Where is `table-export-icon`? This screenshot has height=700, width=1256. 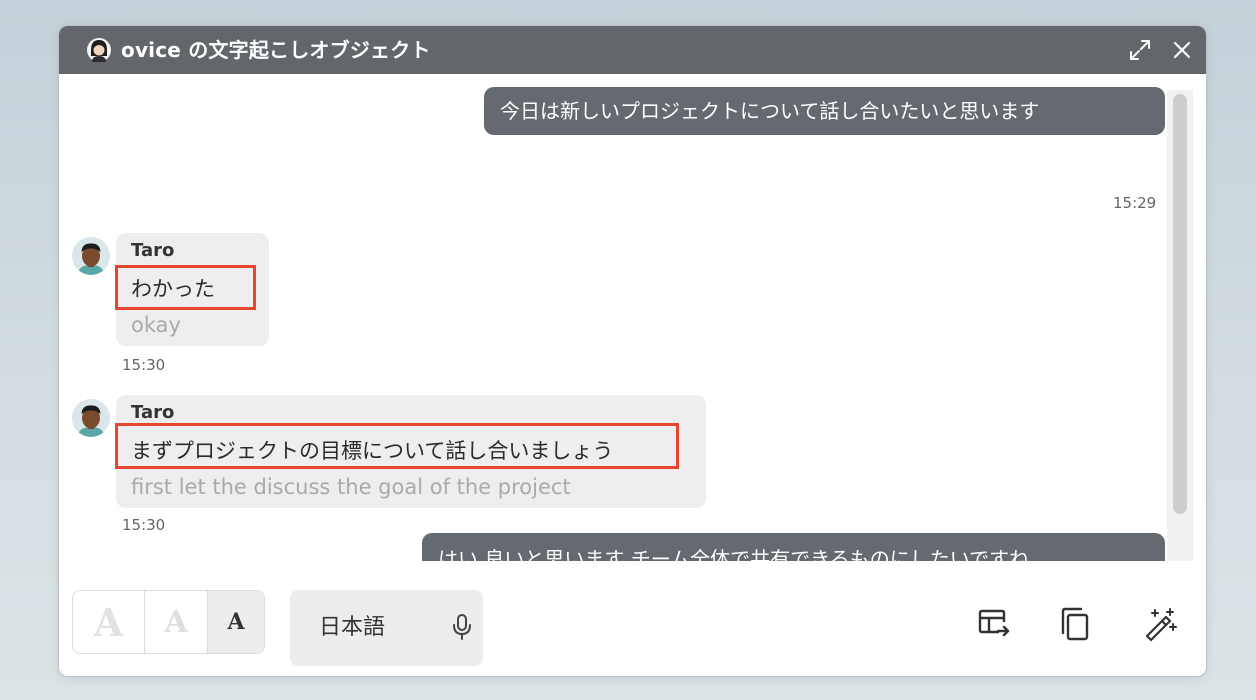 table-export-icon is located at coordinates (994, 624).